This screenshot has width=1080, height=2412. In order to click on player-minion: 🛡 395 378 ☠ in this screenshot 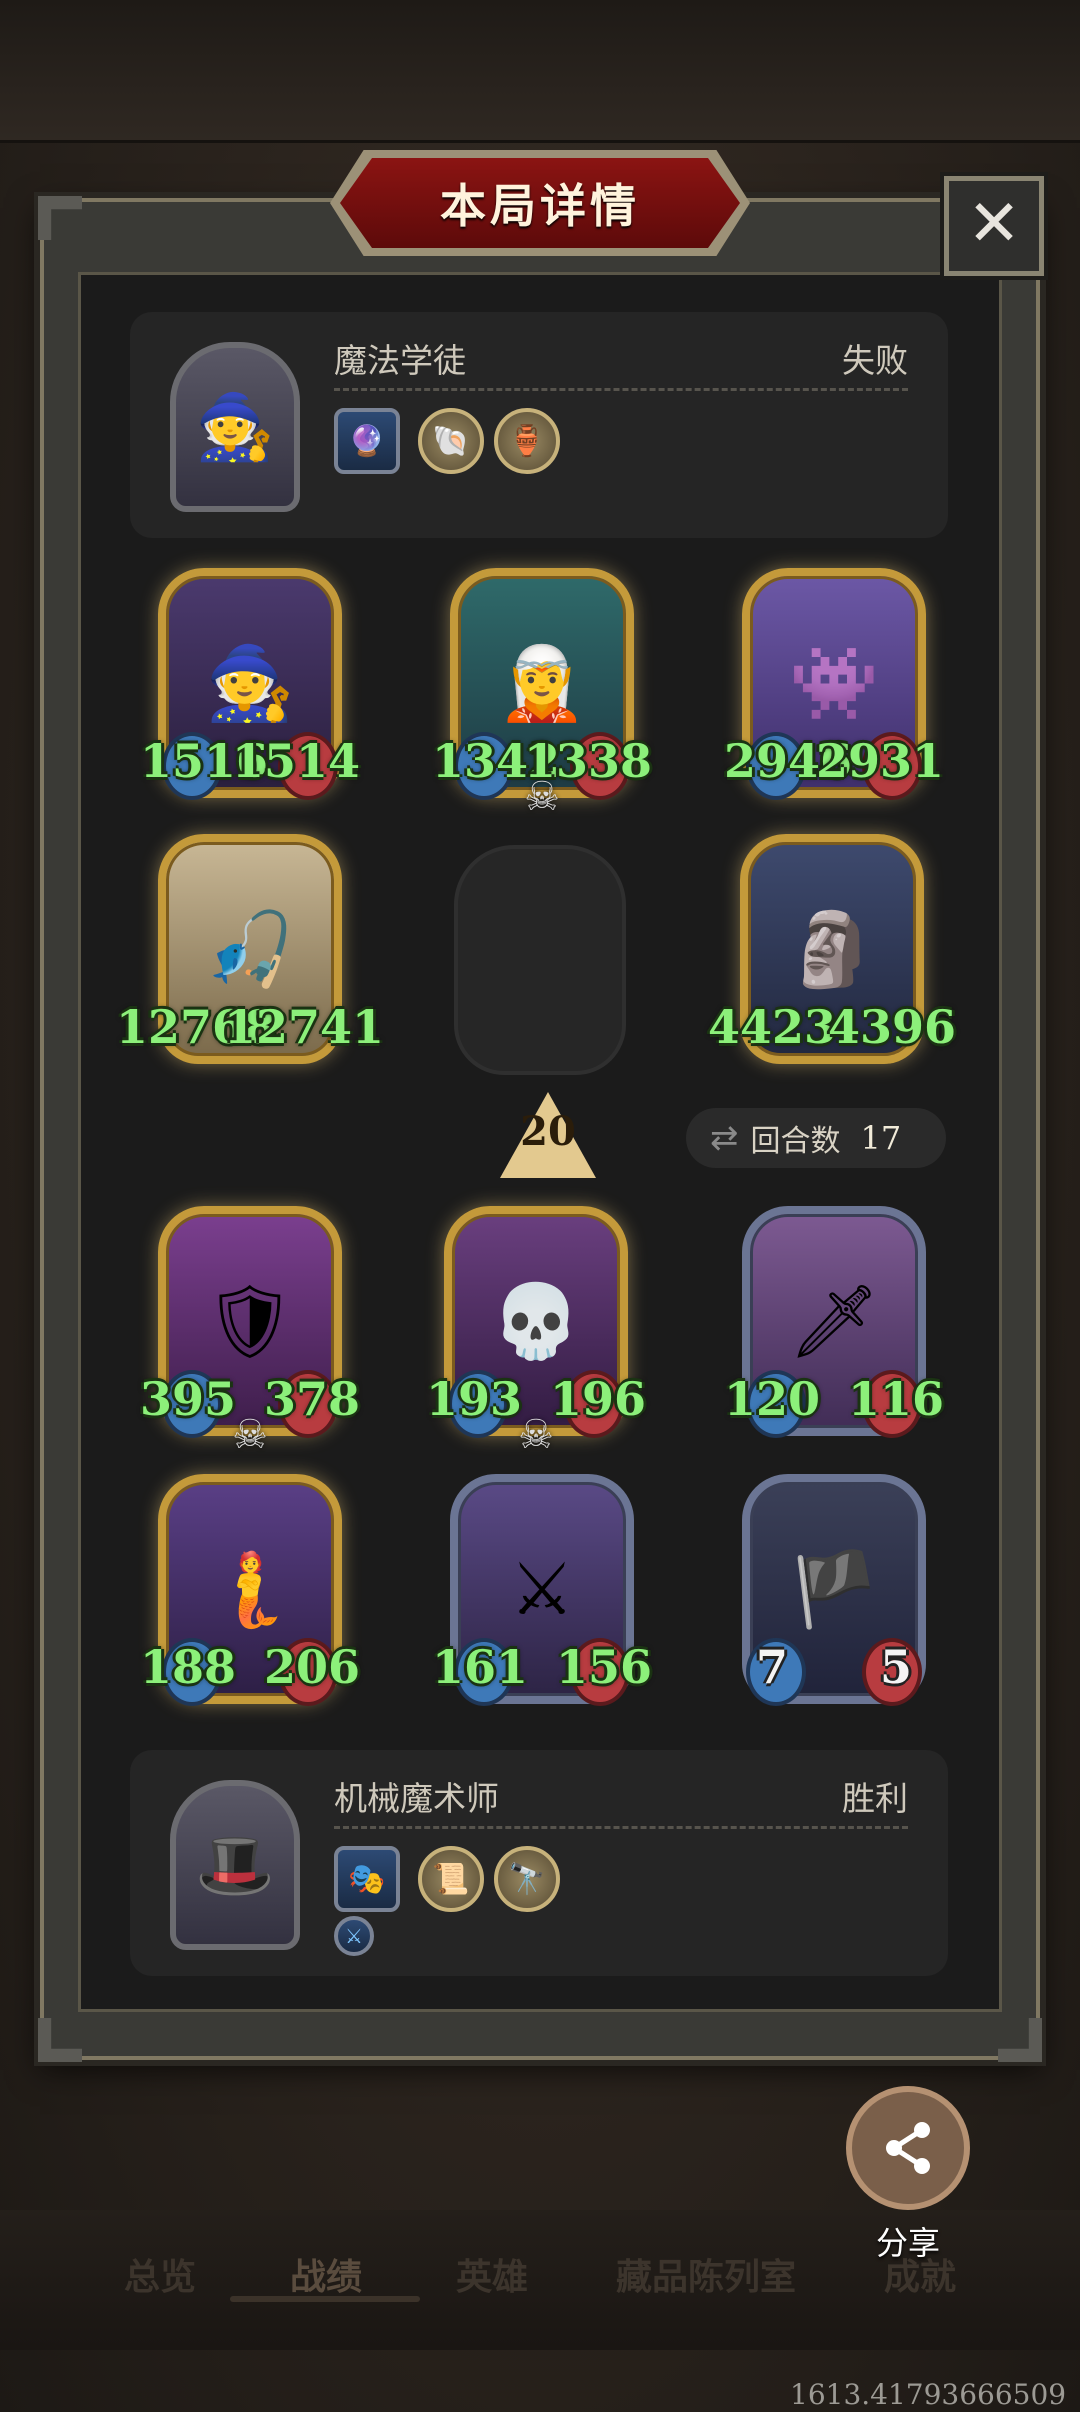, I will do `click(250, 1332)`.